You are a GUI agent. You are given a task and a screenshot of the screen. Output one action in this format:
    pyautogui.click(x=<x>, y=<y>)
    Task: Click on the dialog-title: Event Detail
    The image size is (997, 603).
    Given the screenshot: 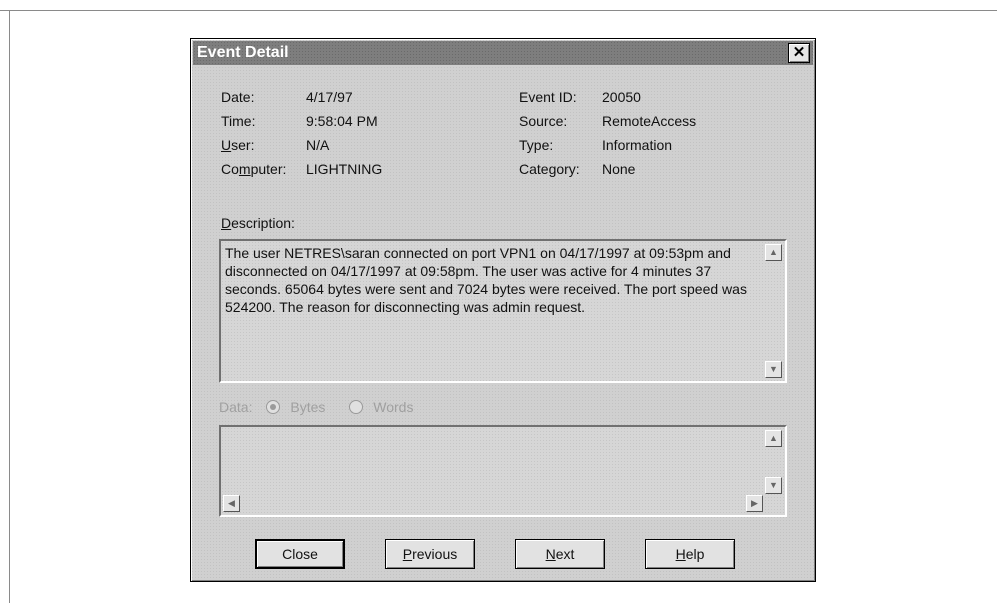 What is the action you would take?
    pyautogui.click(x=243, y=52)
    